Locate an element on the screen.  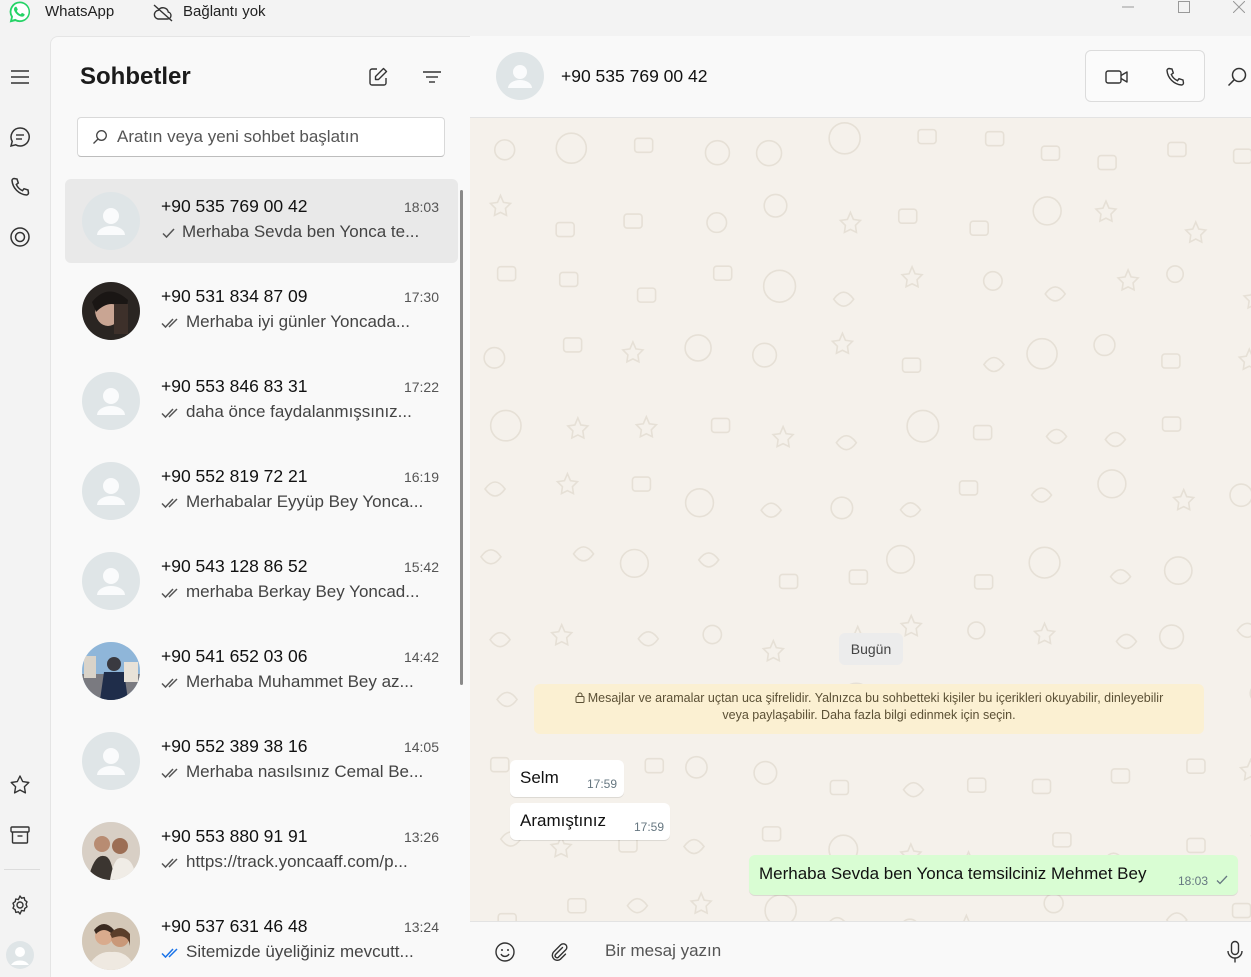
calls-nav-button is located at coordinates (20, 187).